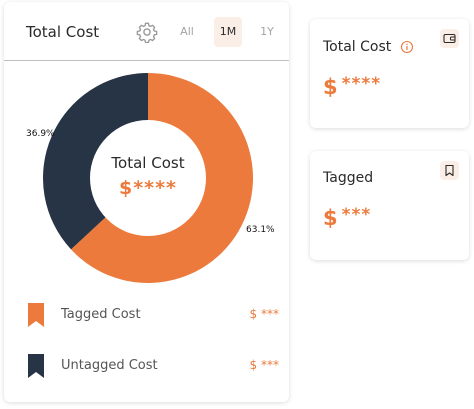 This screenshot has height=409, width=474. What do you see at coordinates (63, 32) in the screenshot?
I see `card-title: Total Cost` at bounding box center [63, 32].